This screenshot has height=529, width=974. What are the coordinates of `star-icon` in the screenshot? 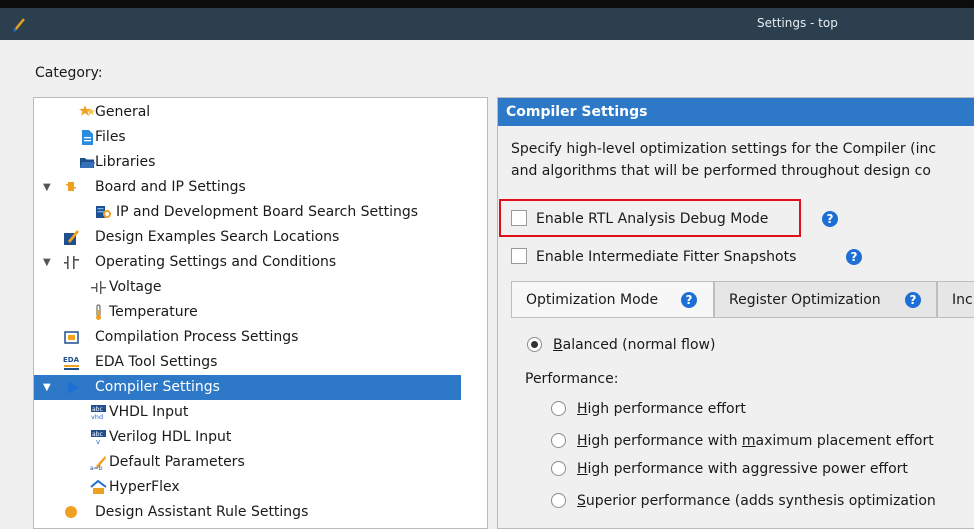 It's located at (87, 110).